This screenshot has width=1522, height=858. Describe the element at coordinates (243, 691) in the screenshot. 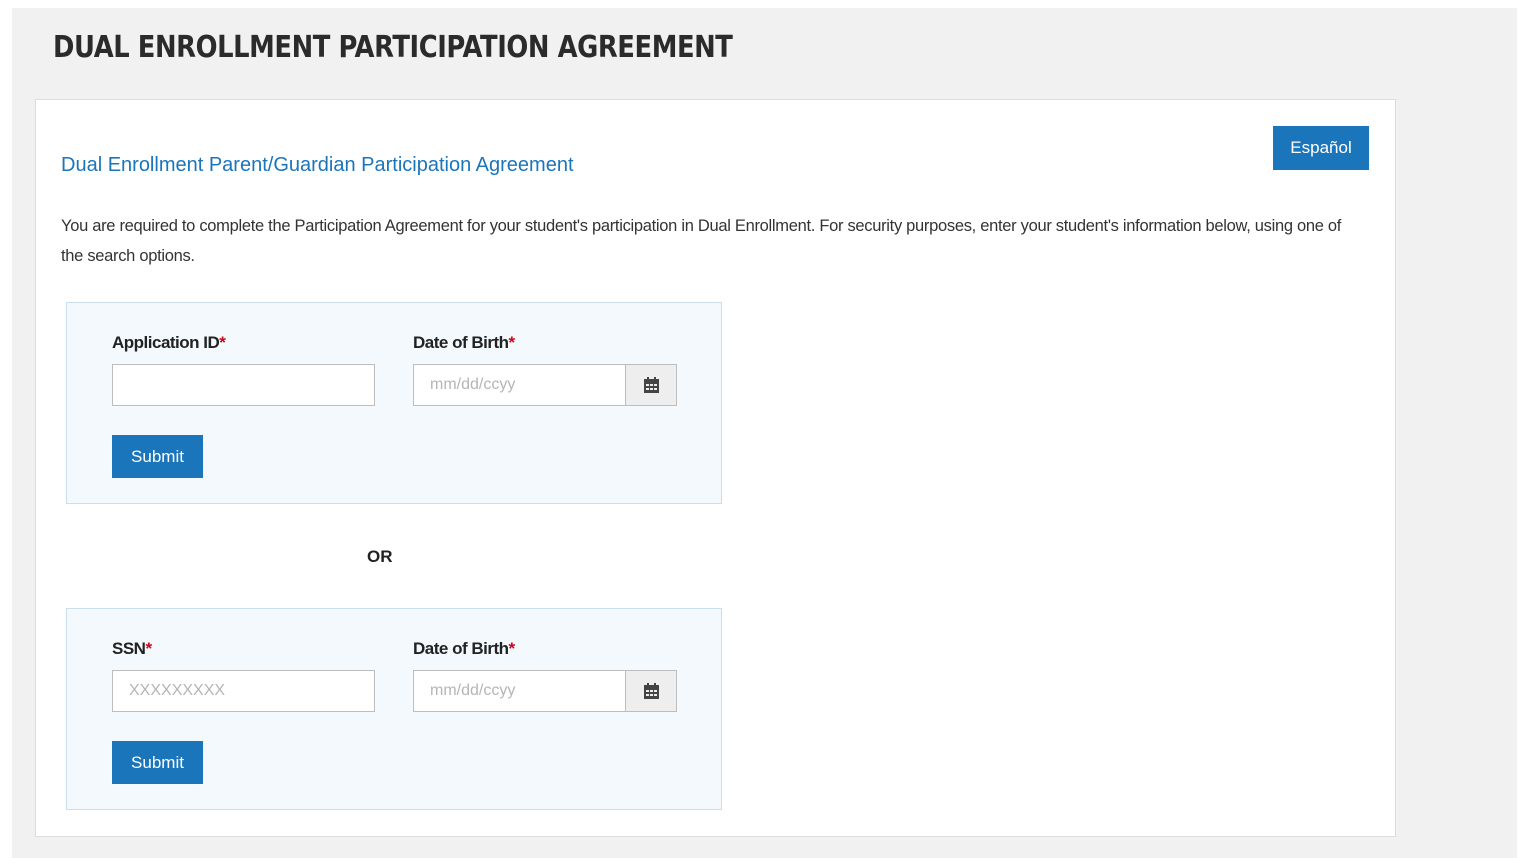

I see `ssn-input` at that location.